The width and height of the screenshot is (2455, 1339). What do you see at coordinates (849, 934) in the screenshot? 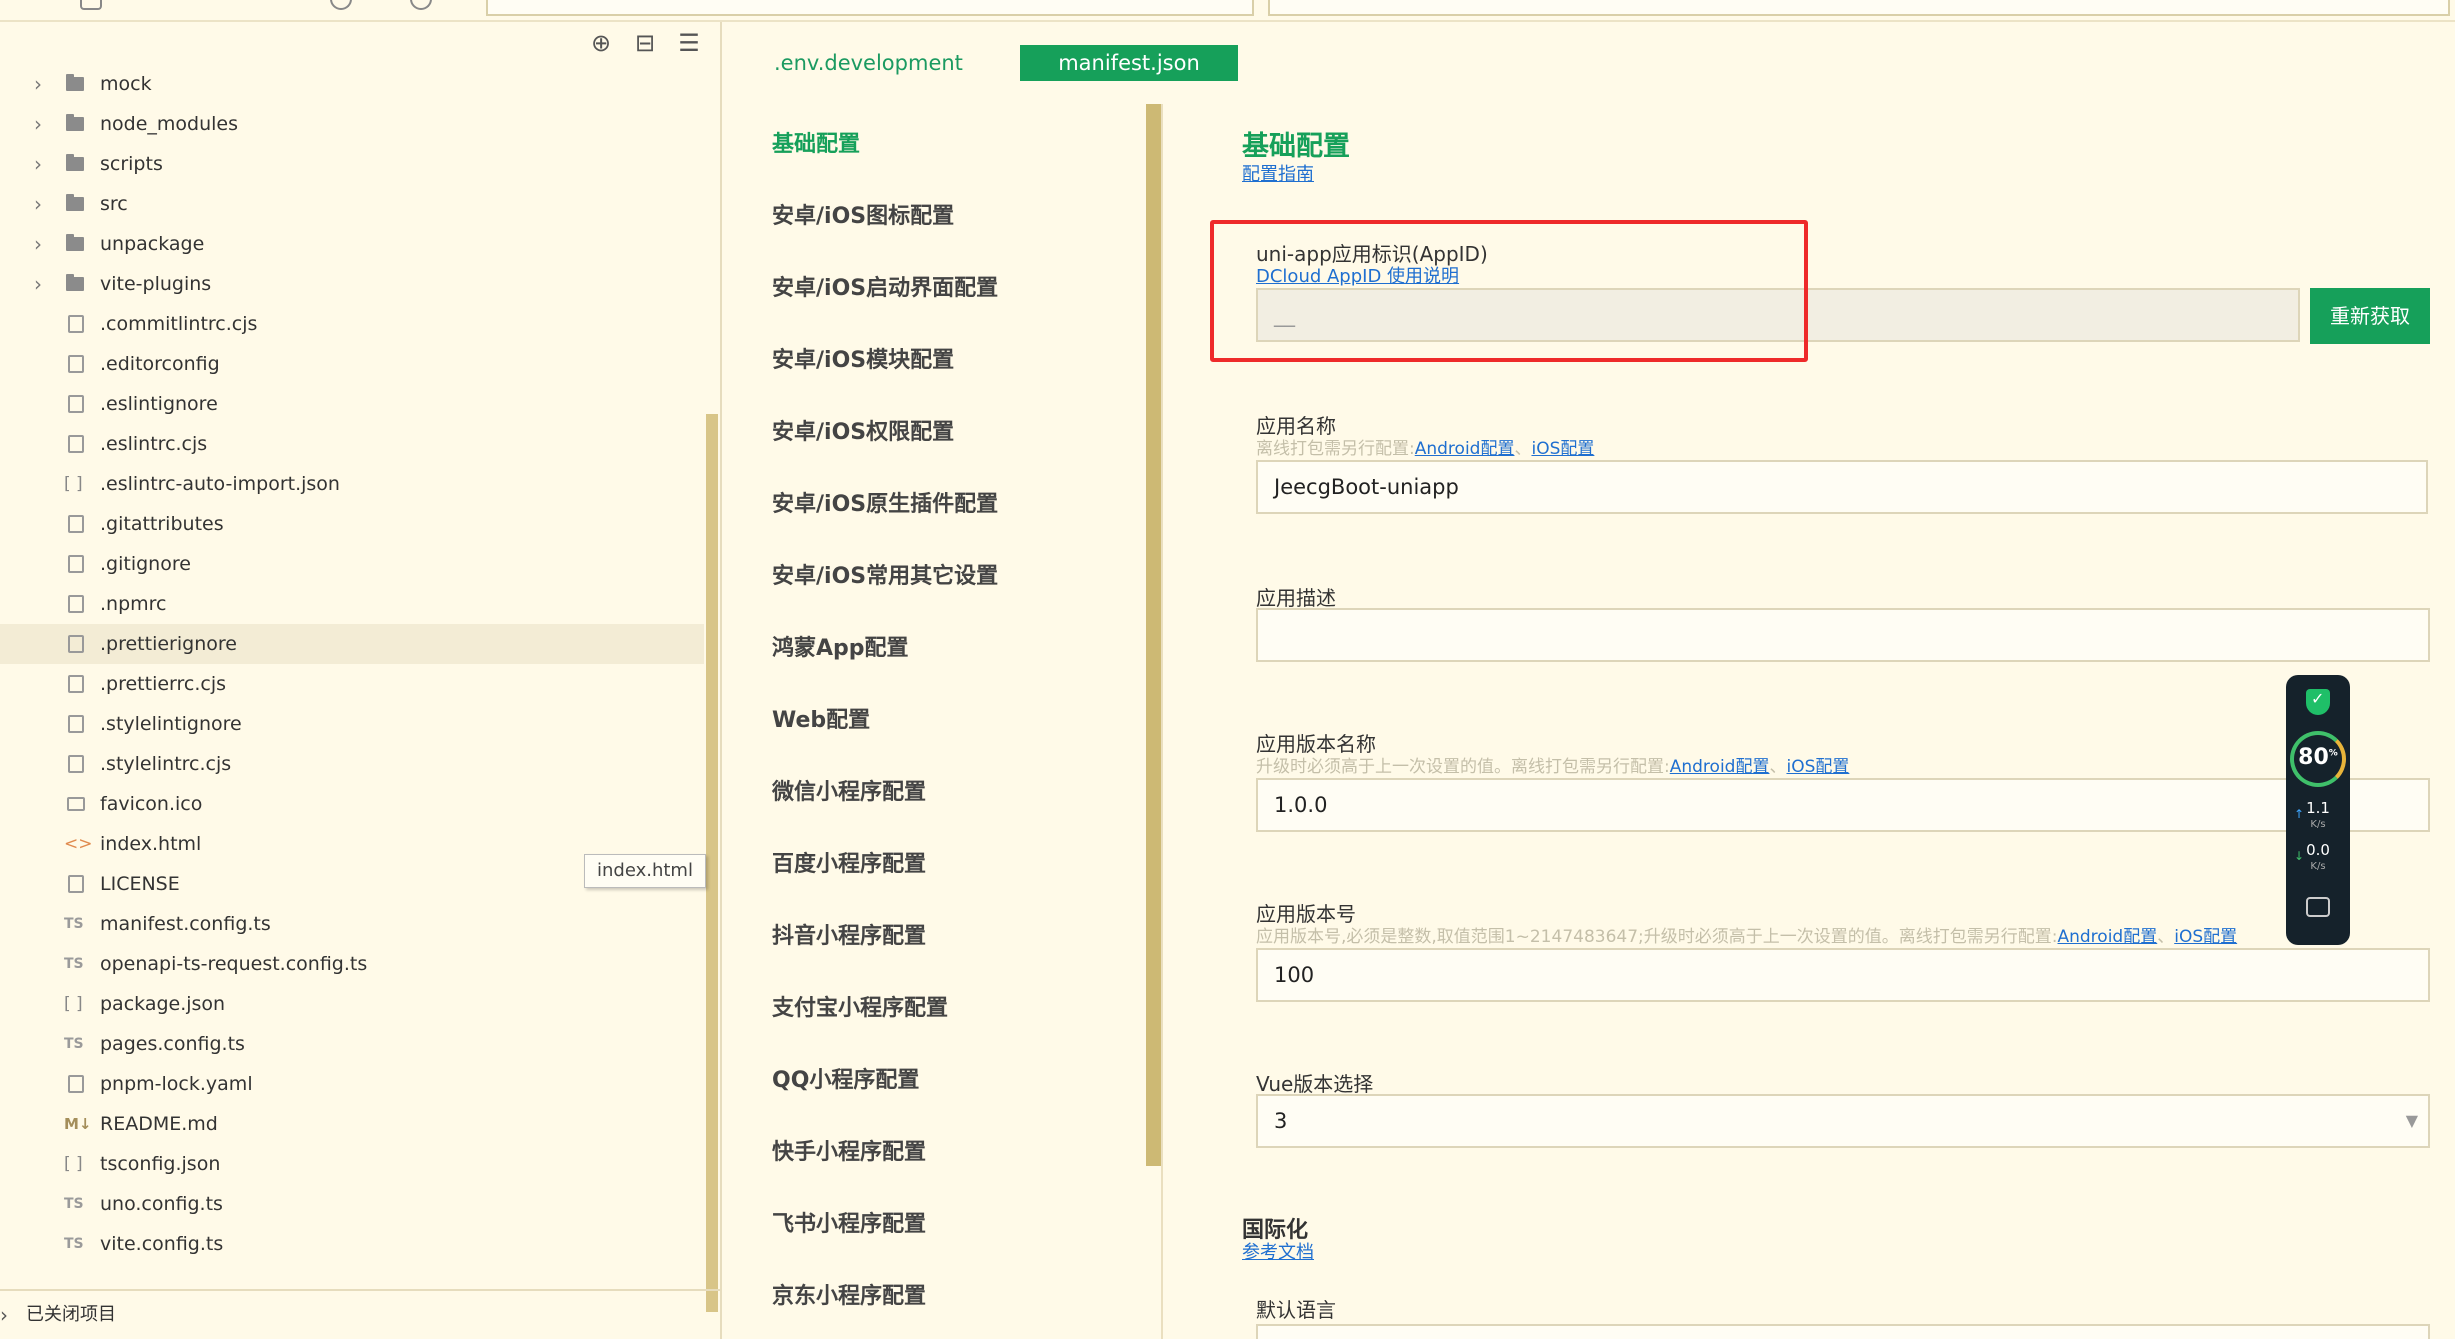
I see `nav-item: 抖音小程序配置` at bounding box center [849, 934].